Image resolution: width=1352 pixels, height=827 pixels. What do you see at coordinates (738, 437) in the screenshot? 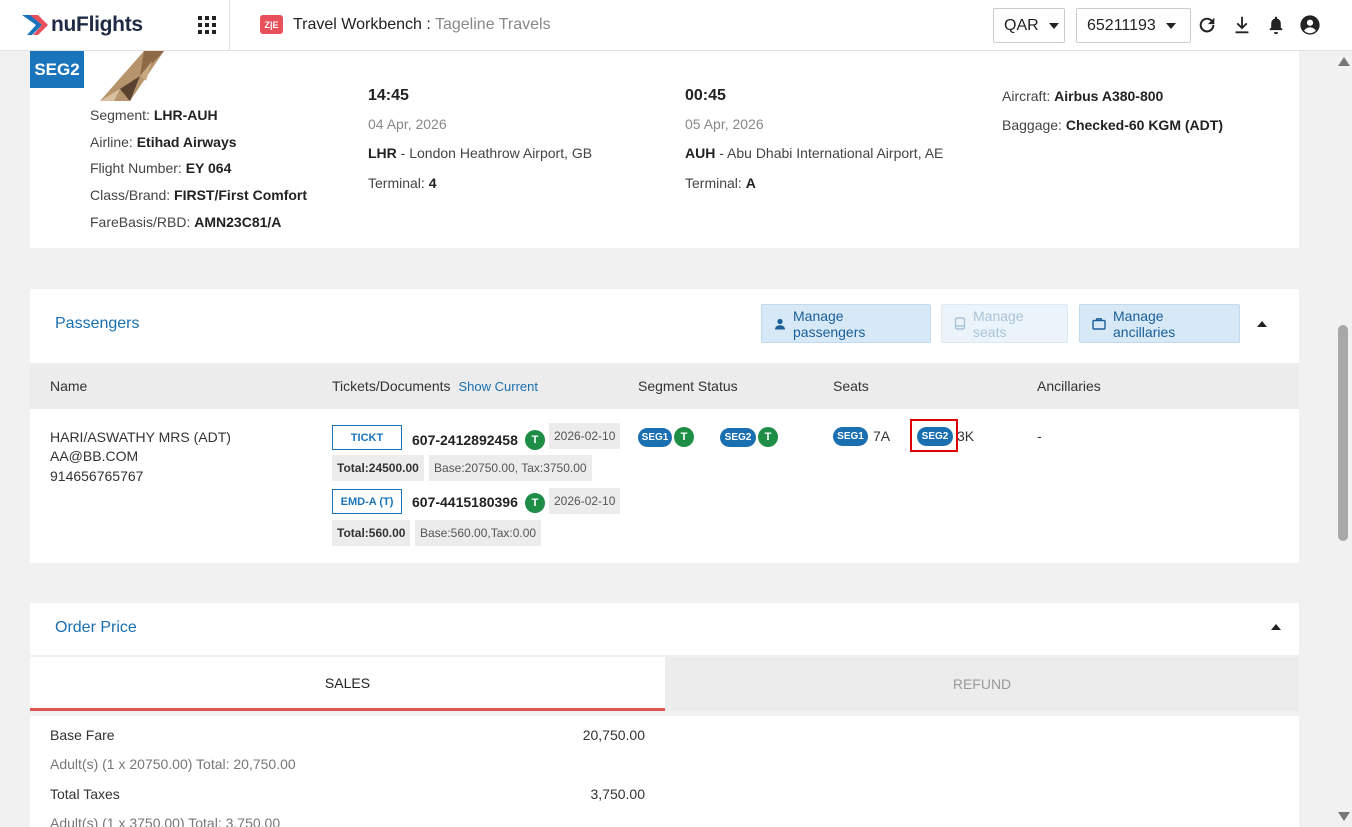
I see `segment-status-seg2: SEG2` at bounding box center [738, 437].